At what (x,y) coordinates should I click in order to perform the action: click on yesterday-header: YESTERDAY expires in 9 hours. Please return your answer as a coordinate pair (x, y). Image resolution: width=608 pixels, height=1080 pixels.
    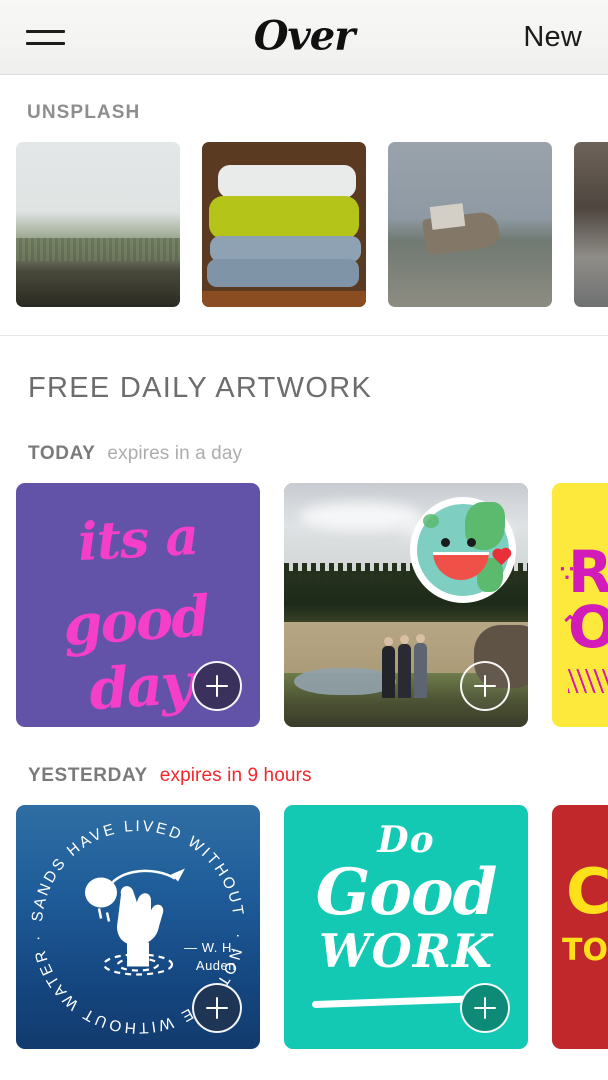
    Looking at the image, I should click on (304, 776).